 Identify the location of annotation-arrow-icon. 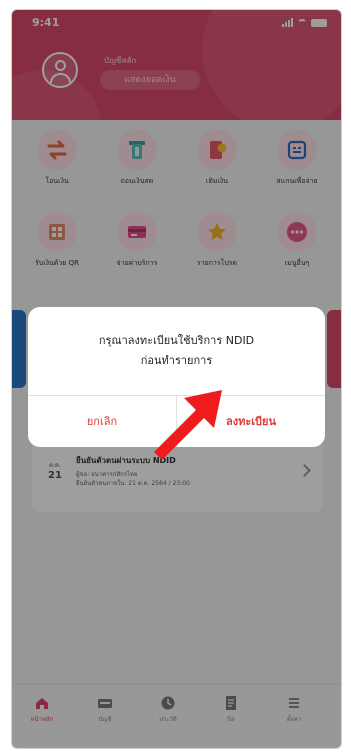
(188, 425).